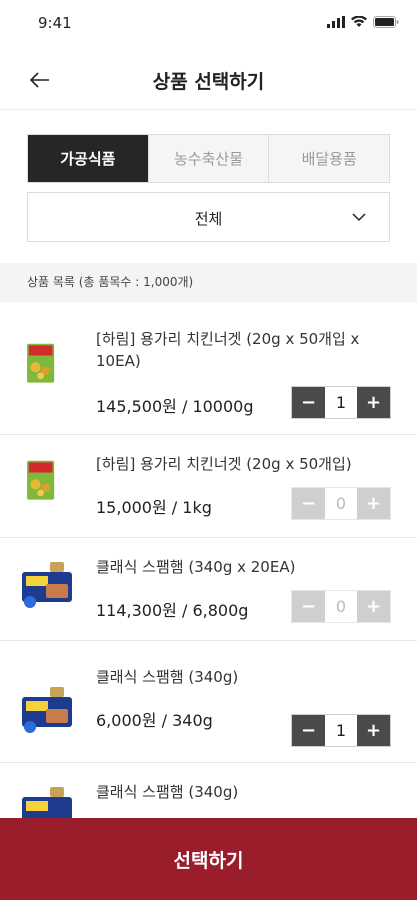 This screenshot has height=900, width=417. I want to click on header: 상품 선택하기, so click(208, 79).